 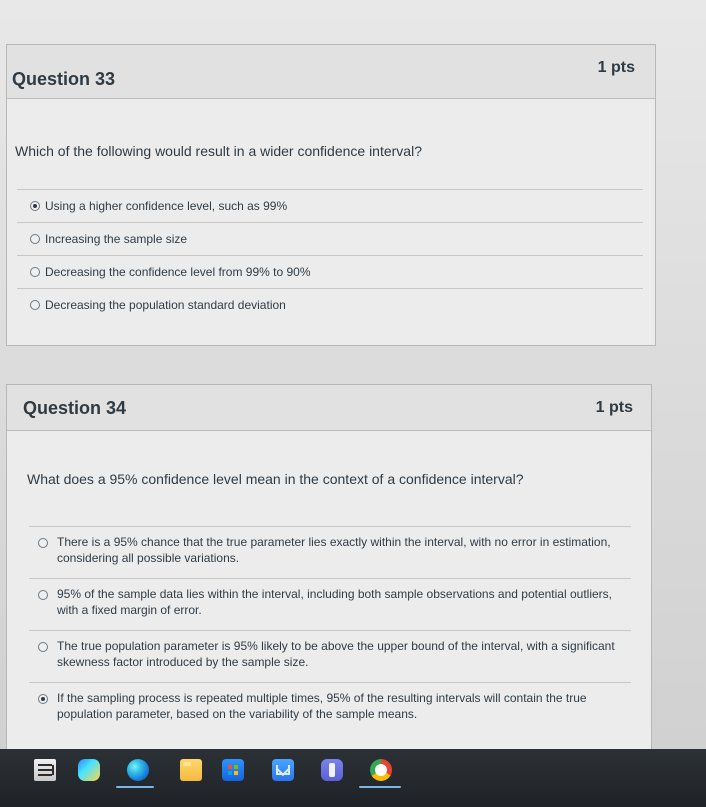 What do you see at coordinates (332, 770) in the screenshot?
I see `teams-icon` at bounding box center [332, 770].